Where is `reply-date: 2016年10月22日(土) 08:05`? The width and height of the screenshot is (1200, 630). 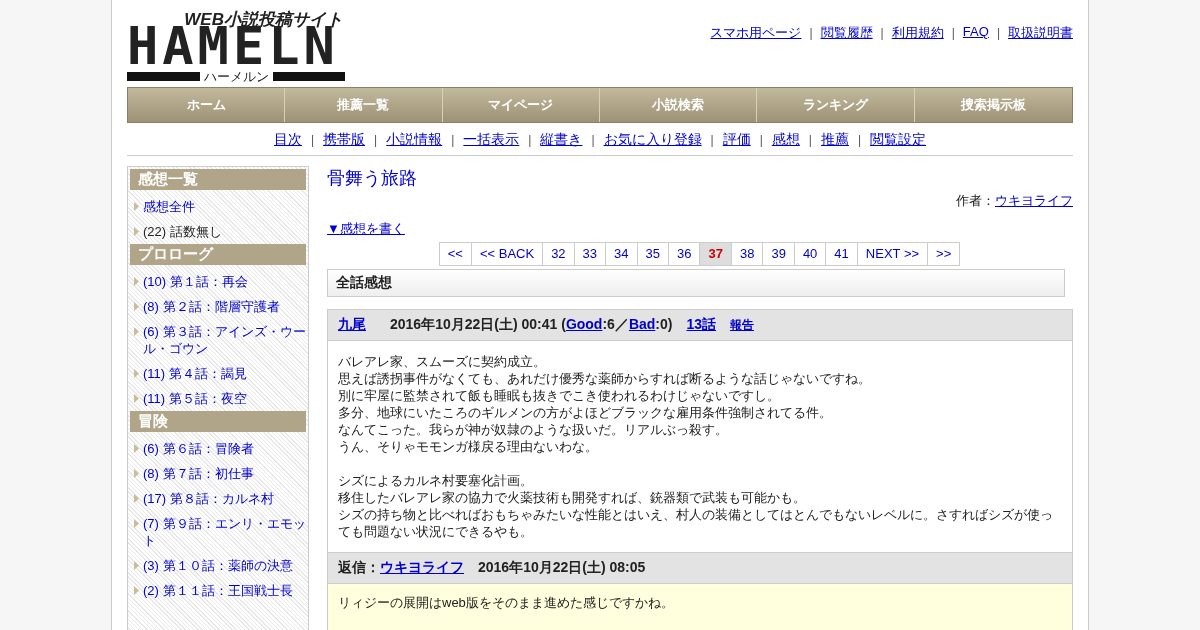
reply-date: 2016年10月22日(土) 08:05 is located at coordinates (562, 568).